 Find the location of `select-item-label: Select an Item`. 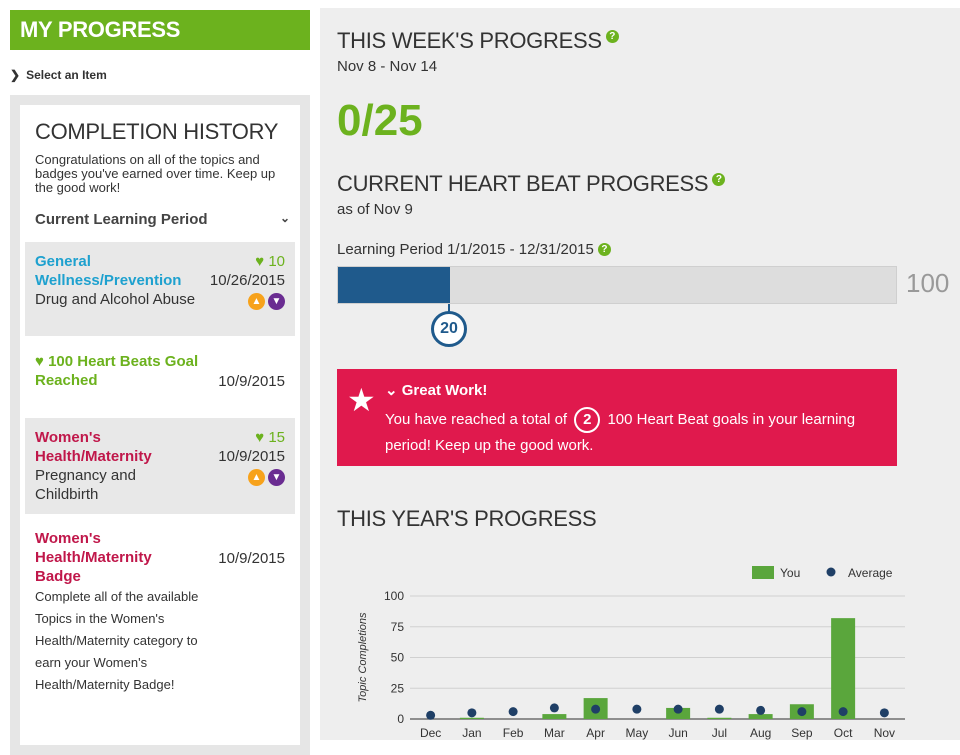

select-item-label: Select an Item is located at coordinates (66, 75).